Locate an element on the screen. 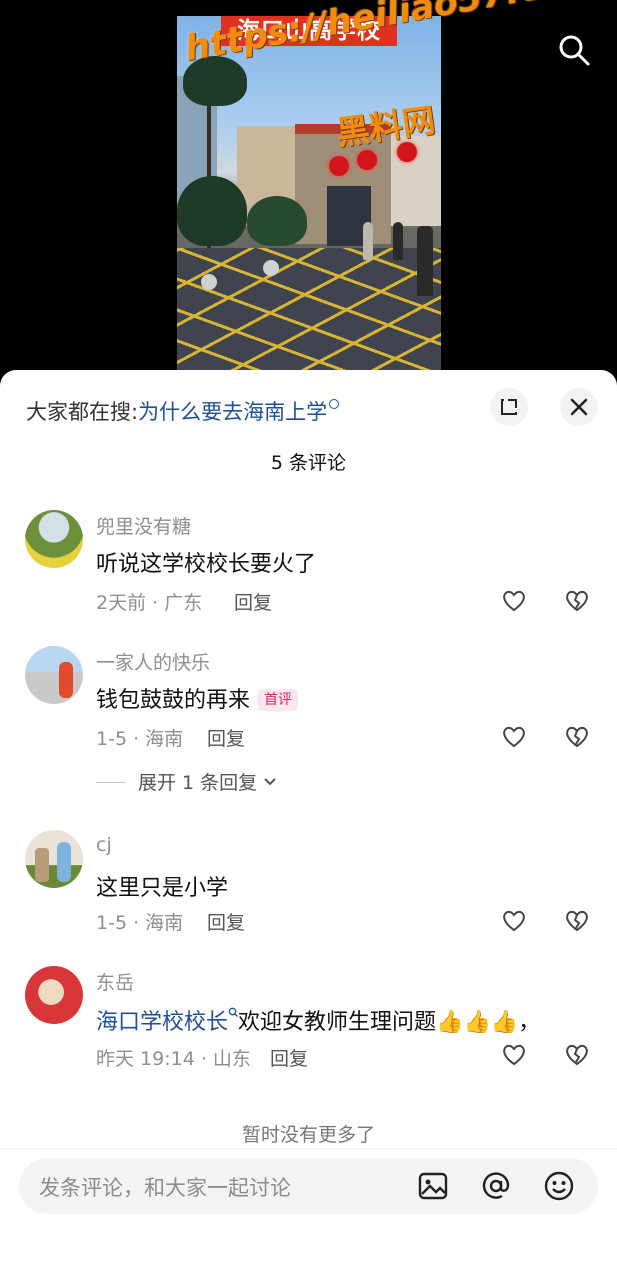 This screenshot has width=617, height=1279. close-button is located at coordinates (579, 407).